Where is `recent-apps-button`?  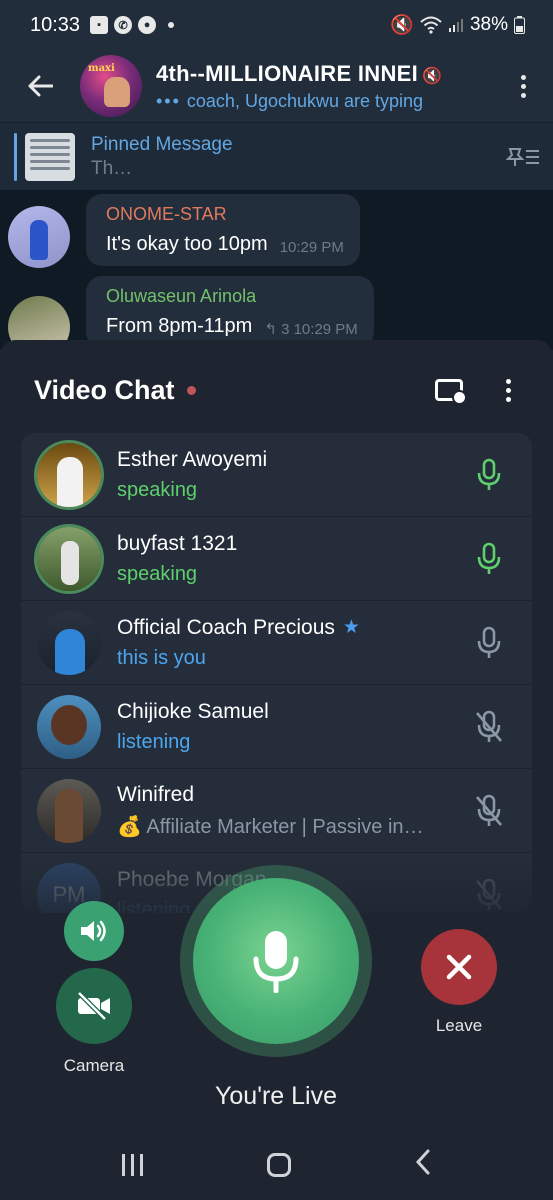 recent-apps-button is located at coordinates (132, 1165).